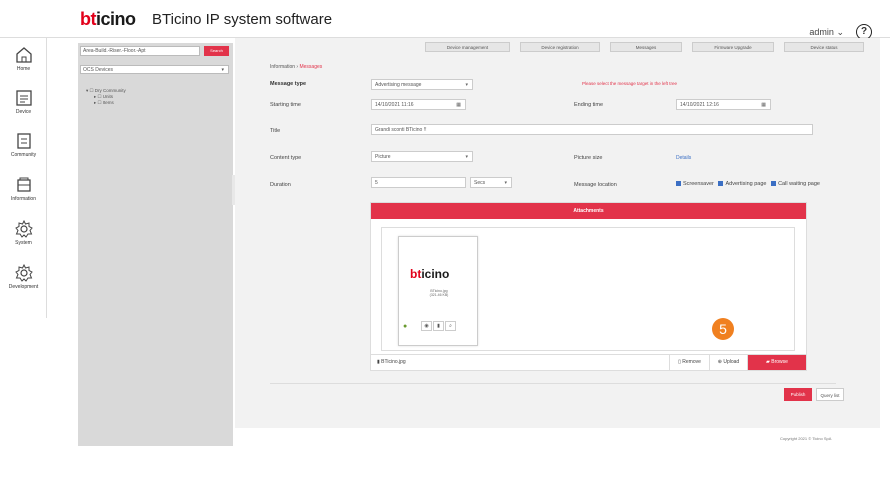  What do you see at coordinates (405, 326) in the screenshot?
I see `upload-status-icon: ●` at bounding box center [405, 326].